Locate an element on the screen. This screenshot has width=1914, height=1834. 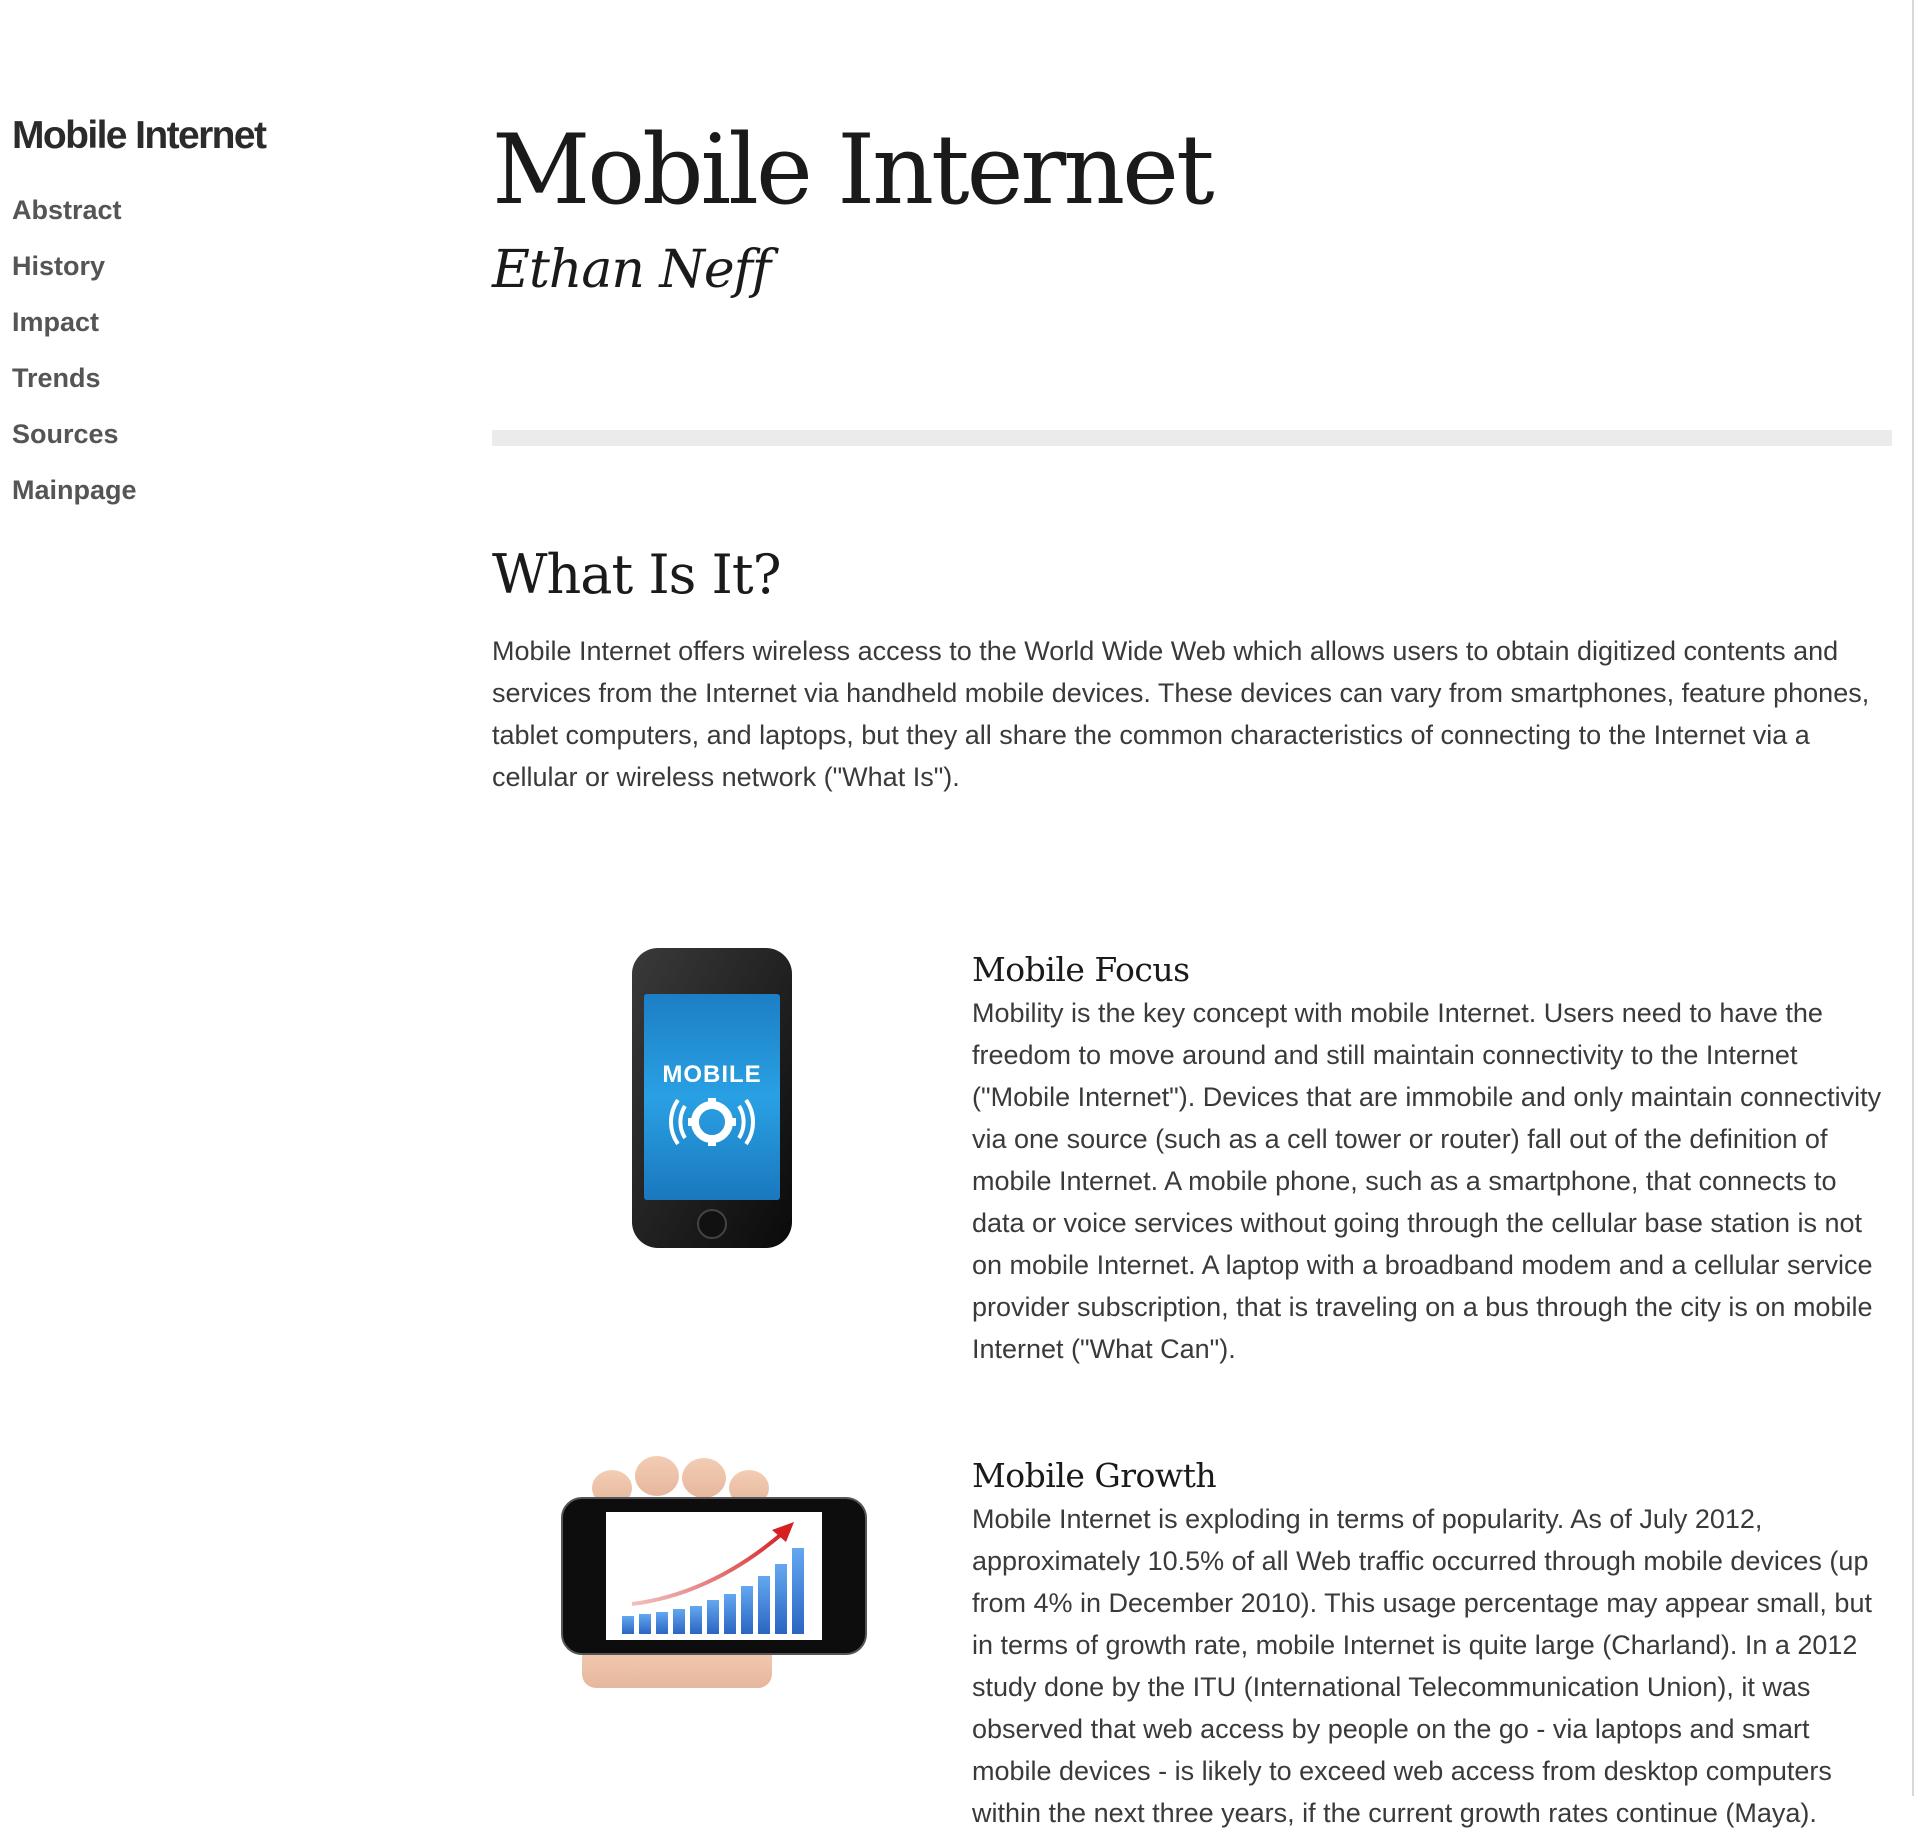
nav-item-history: History is located at coordinates (202, 276).